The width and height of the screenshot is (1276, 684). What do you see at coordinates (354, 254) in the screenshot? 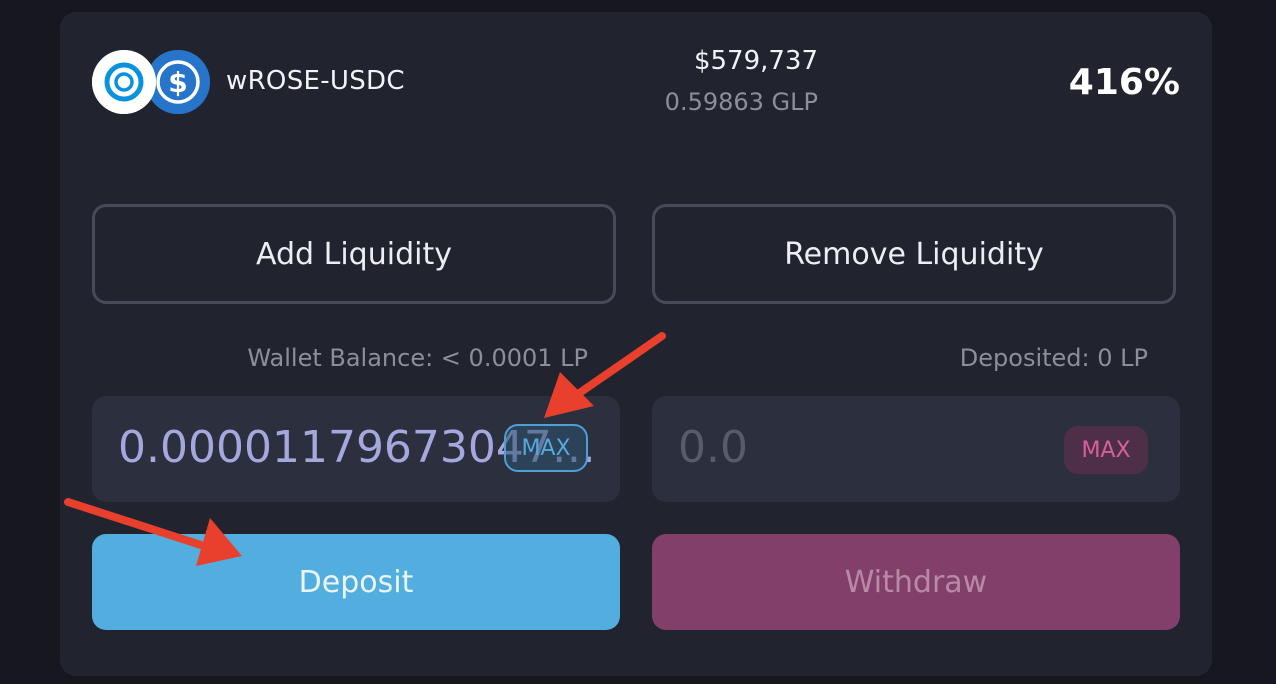
I see `add-liquidity-button: Add Liquidity` at bounding box center [354, 254].